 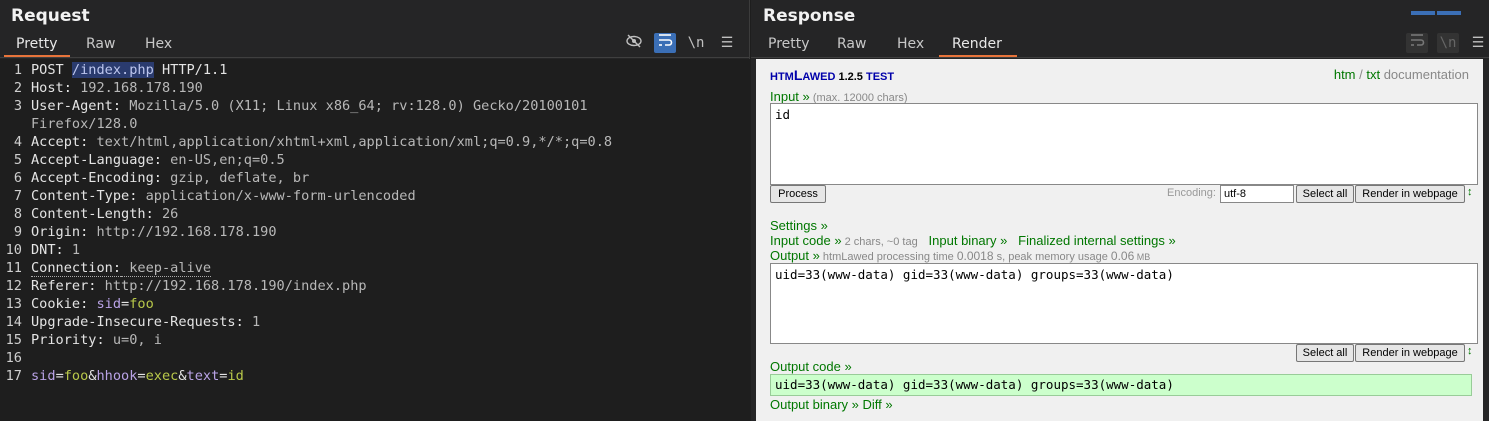 I want to click on header-line: Priority: u=0, i, so click(x=96, y=340).